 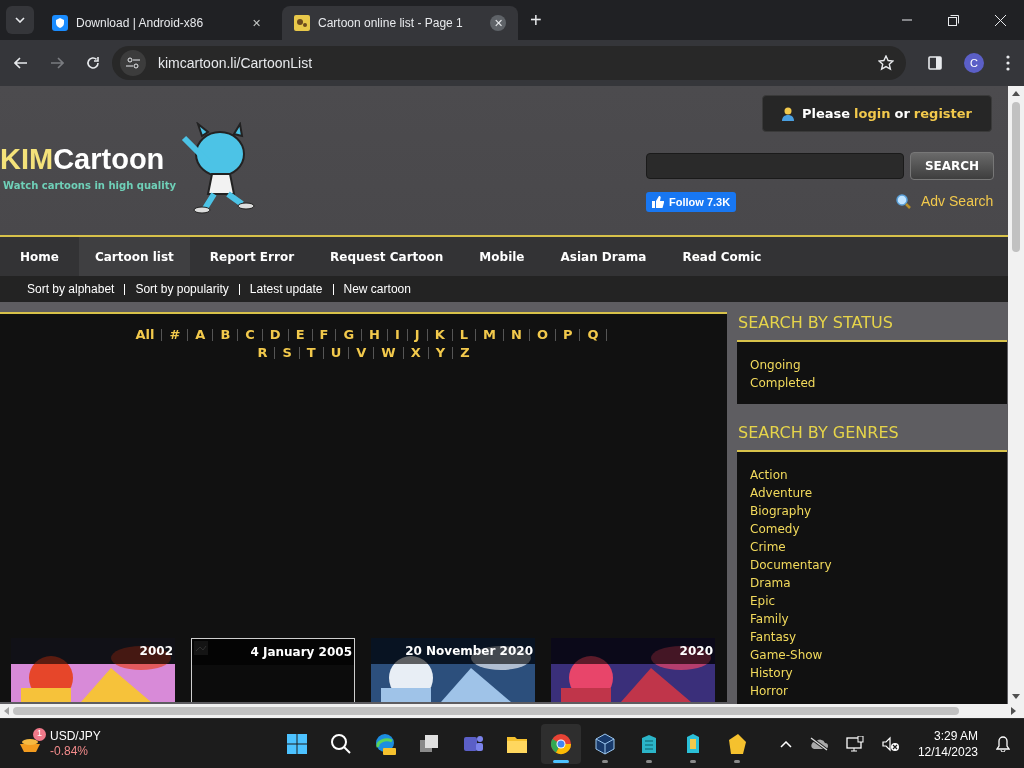 I want to click on letter-link: G, so click(x=349, y=335).